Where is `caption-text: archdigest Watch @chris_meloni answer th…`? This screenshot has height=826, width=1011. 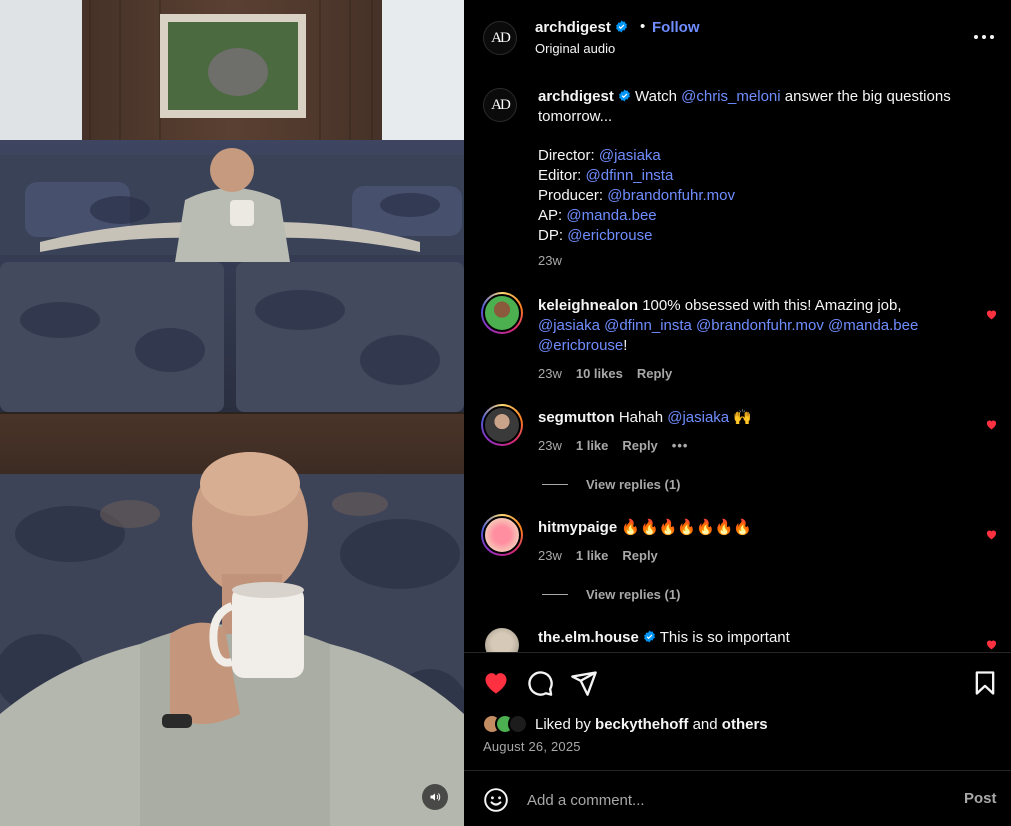 caption-text: archdigest Watch @chris_meloni answer th… is located at coordinates (758, 166).